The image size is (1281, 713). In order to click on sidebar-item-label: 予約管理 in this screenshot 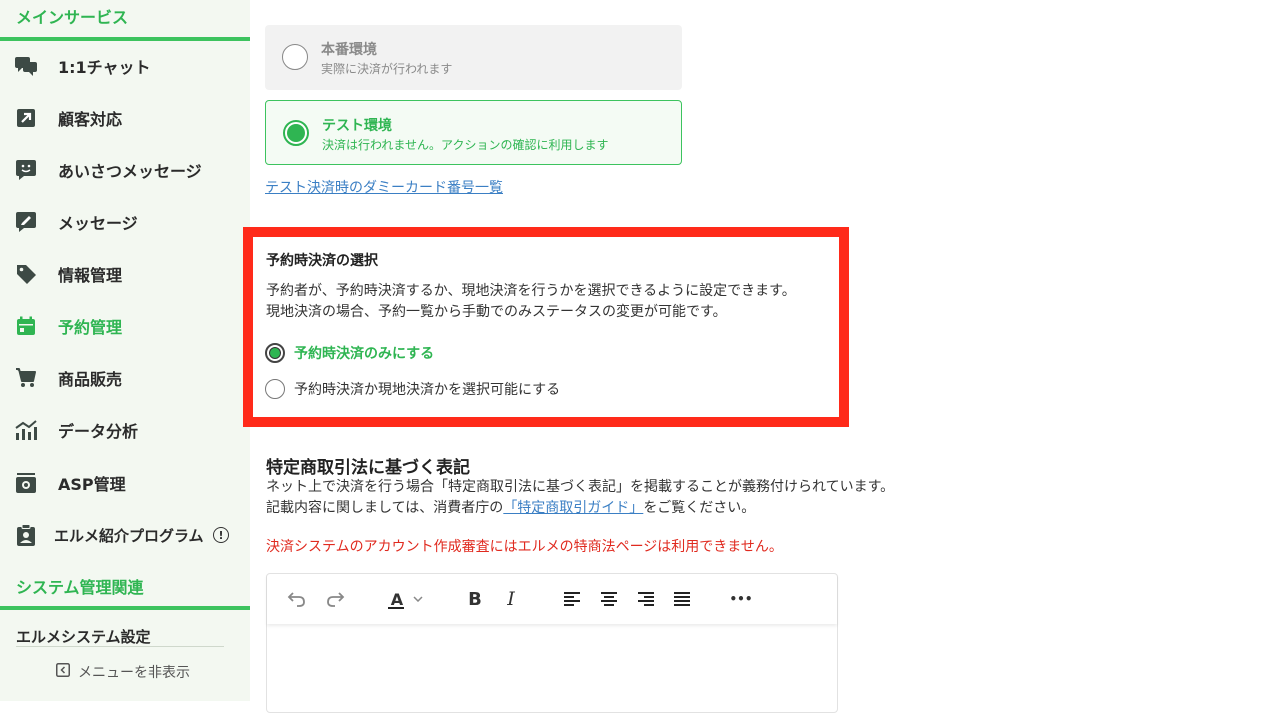, I will do `click(90, 327)`.